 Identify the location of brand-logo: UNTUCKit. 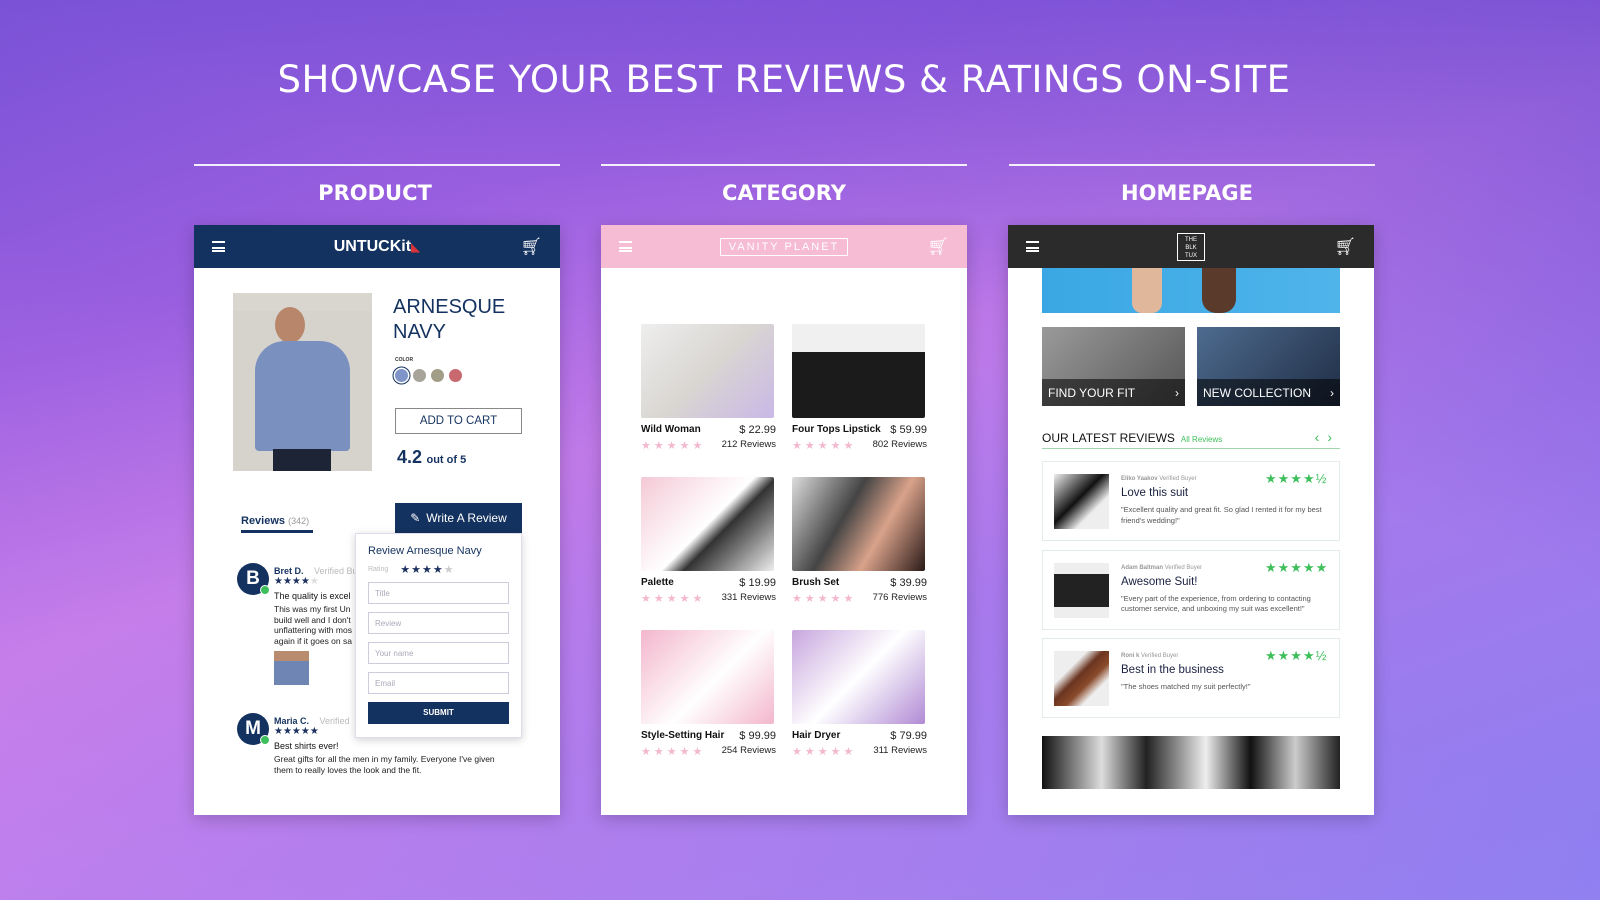
(372, 246).